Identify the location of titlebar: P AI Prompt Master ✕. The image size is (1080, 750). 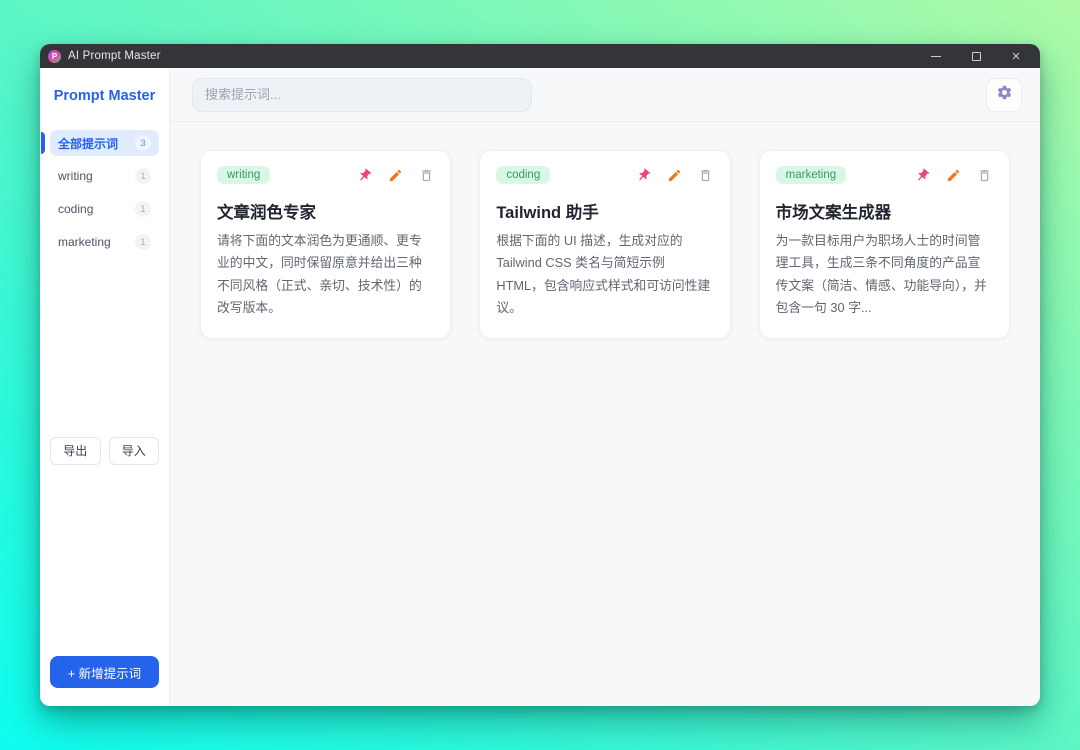
(540, 56).